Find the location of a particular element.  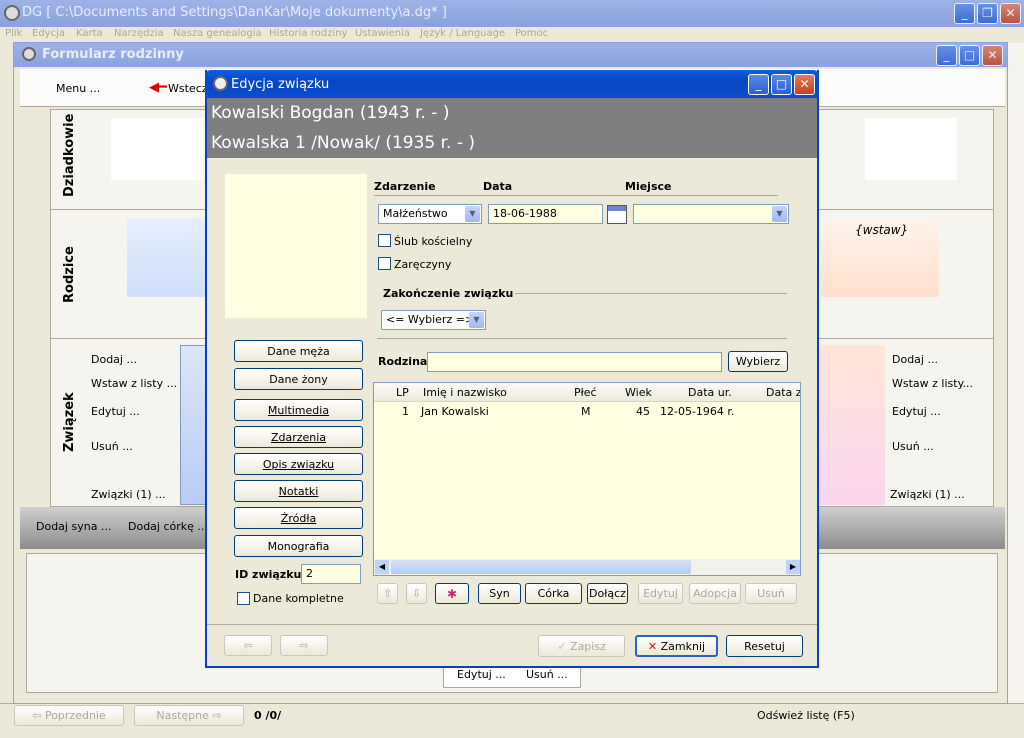

chevron-down-icon: ▼ is located at coordinates (472, 214).